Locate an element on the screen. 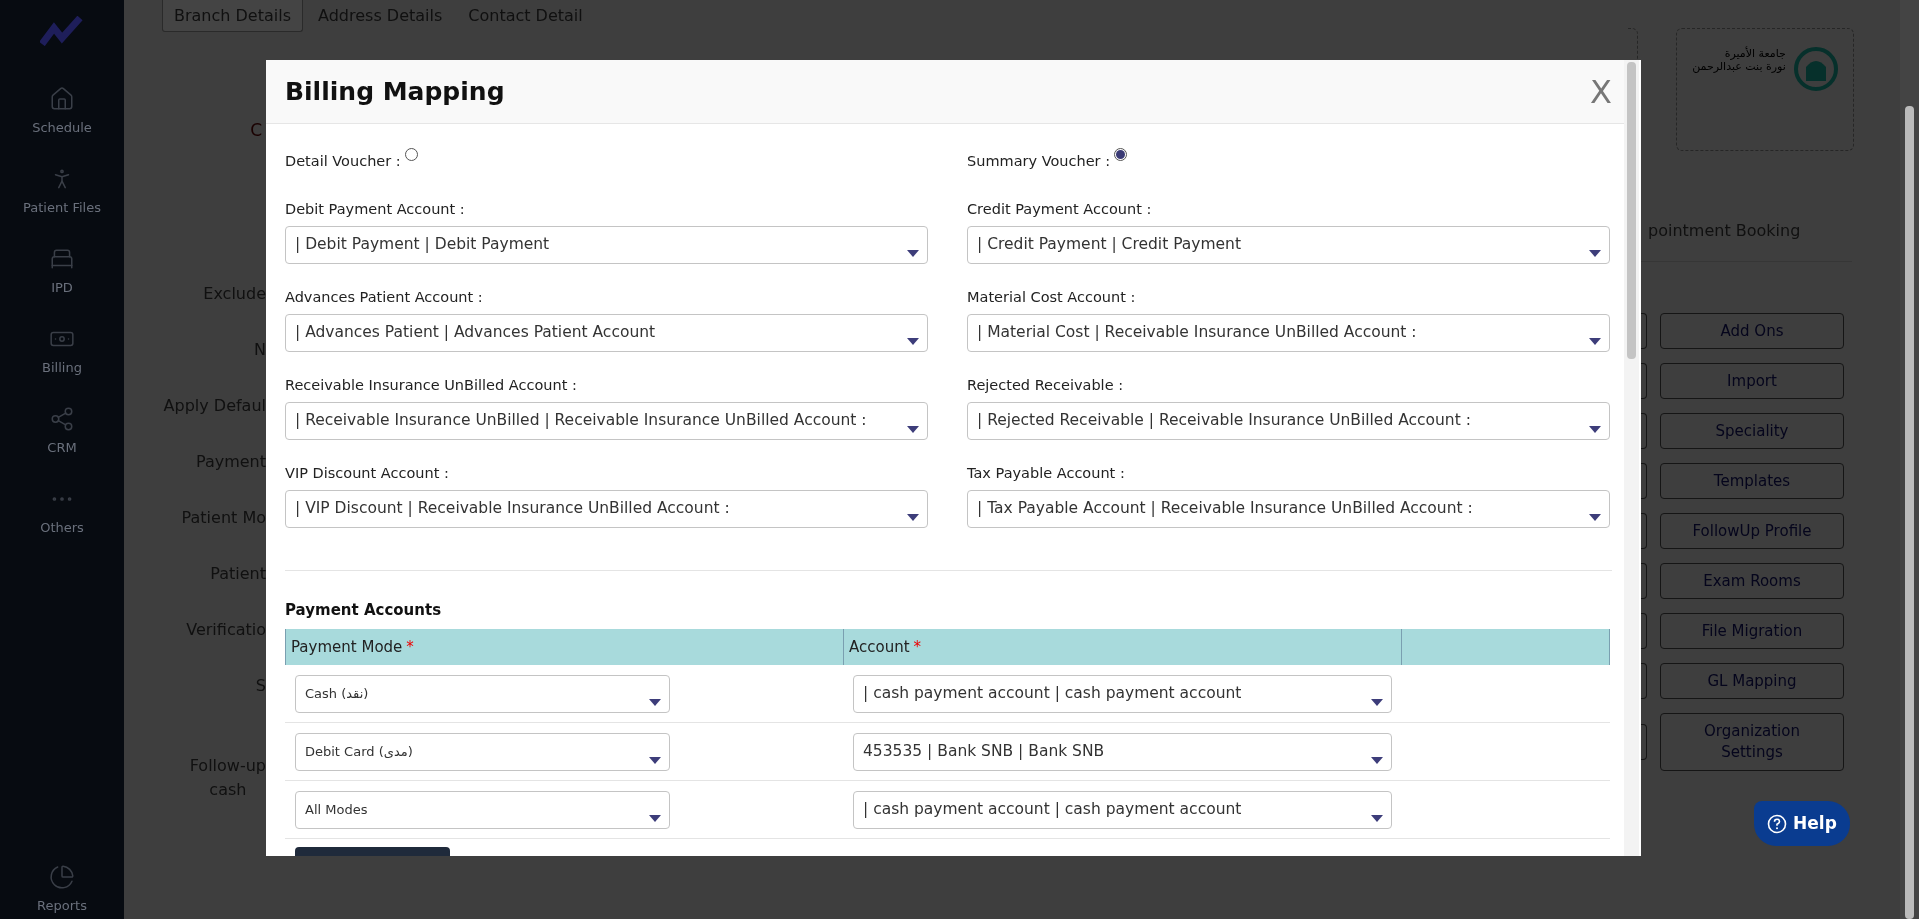  select-field: | Rejected Receivable | Receivable Insurance UnBilled Account : is located at coordinates (1288, 421).